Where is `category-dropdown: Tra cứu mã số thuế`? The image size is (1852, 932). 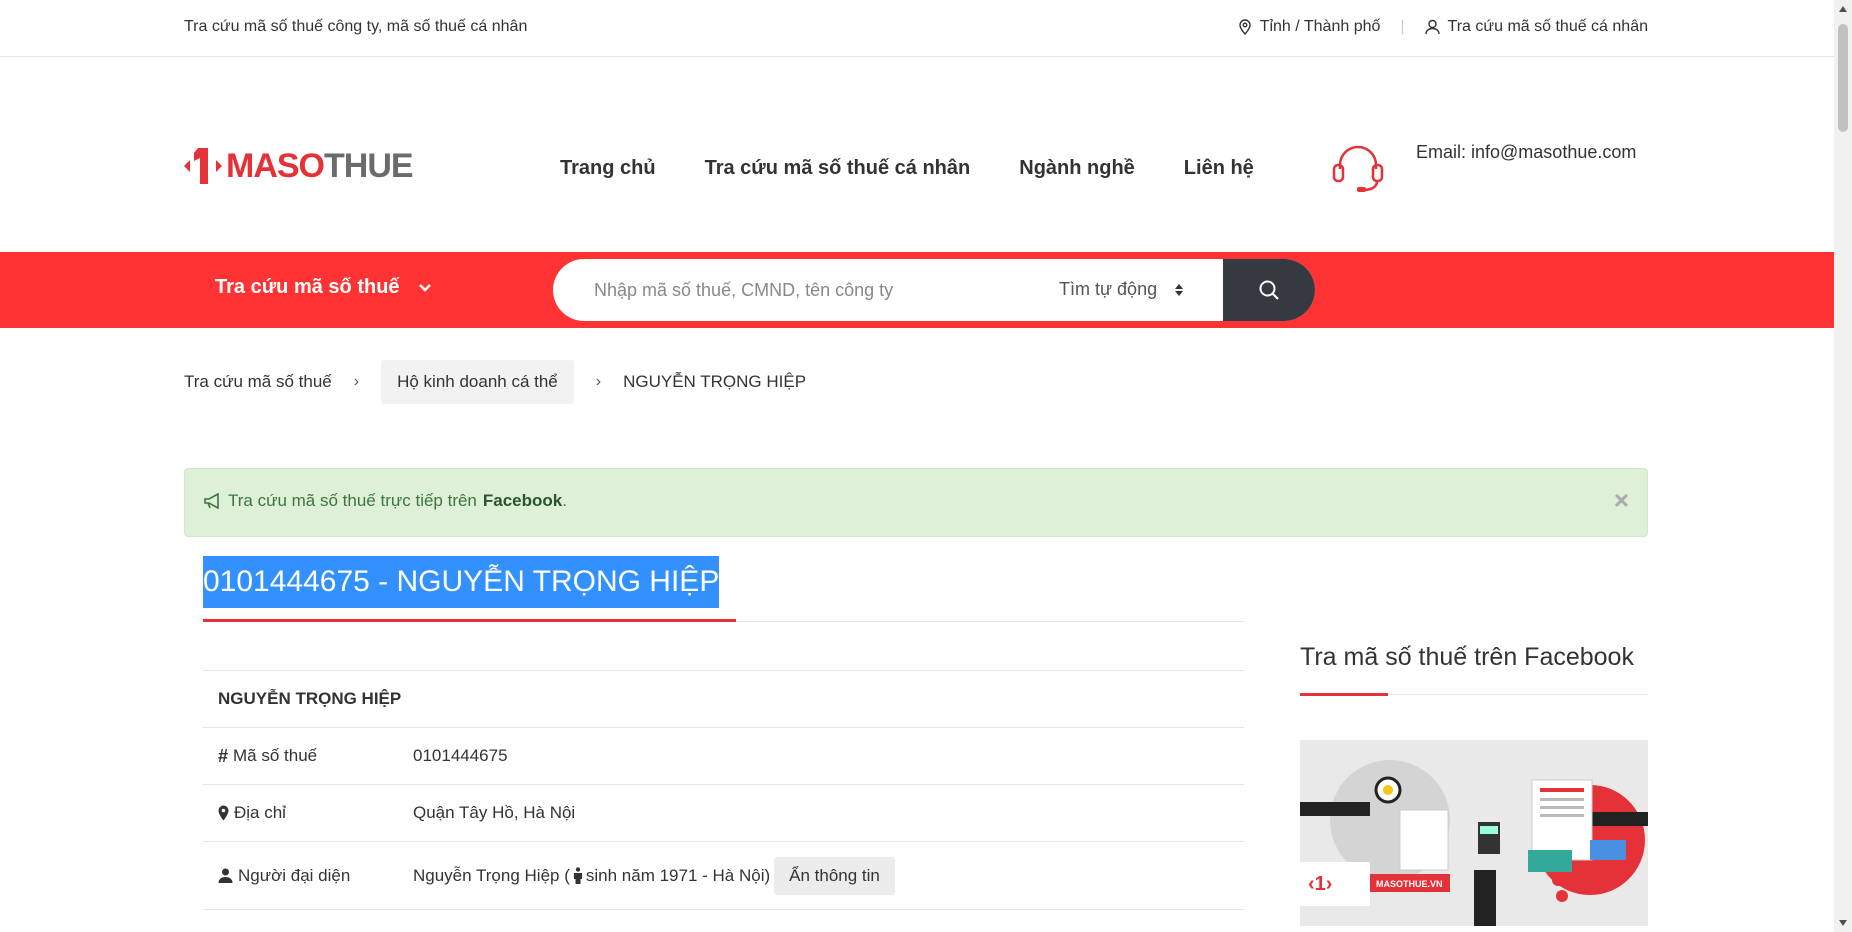
category-dropdown: Tra cứu mã số thuế is located at coordinates (323, 287).